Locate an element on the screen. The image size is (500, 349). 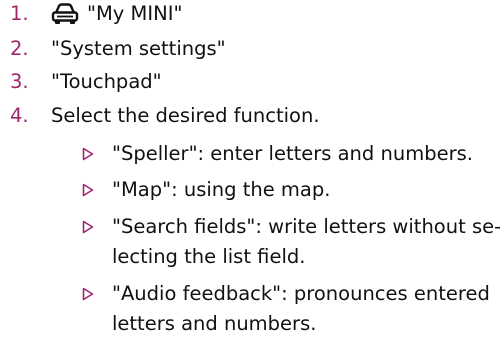
step-number: 2. is located at coordinates (19, 48).